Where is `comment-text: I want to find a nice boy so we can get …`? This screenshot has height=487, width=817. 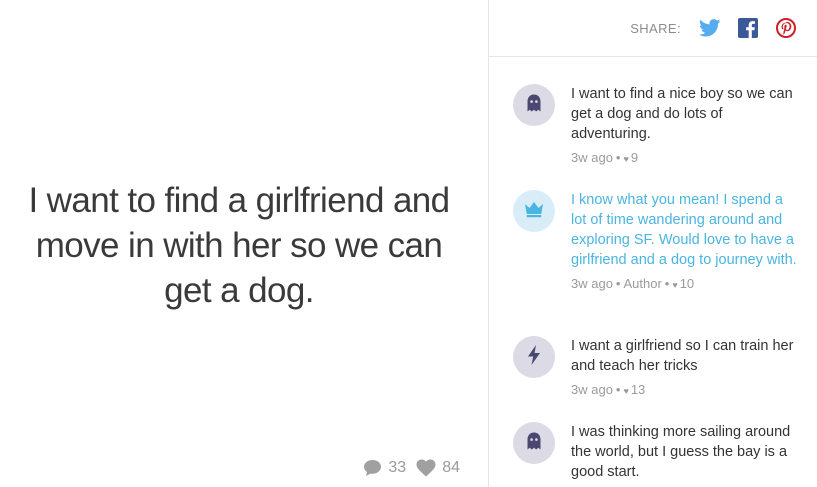
comment-text: I want to find a nice boy so we can get … is located at coordinates (682, 114).